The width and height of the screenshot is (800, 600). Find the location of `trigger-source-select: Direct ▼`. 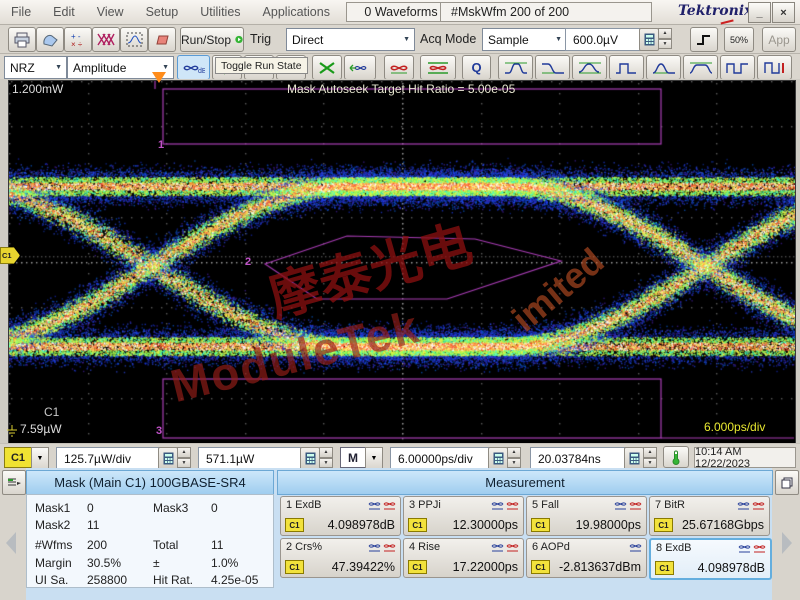

trigger-source-select: Direct ▼ is located at coordinates (350, 39).